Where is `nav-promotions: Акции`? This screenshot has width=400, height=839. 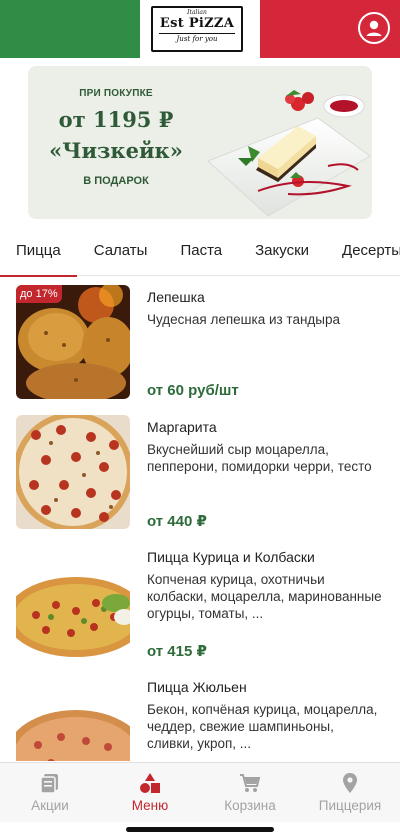
nav-promotions: Акции is located at coordinates (50, 792).